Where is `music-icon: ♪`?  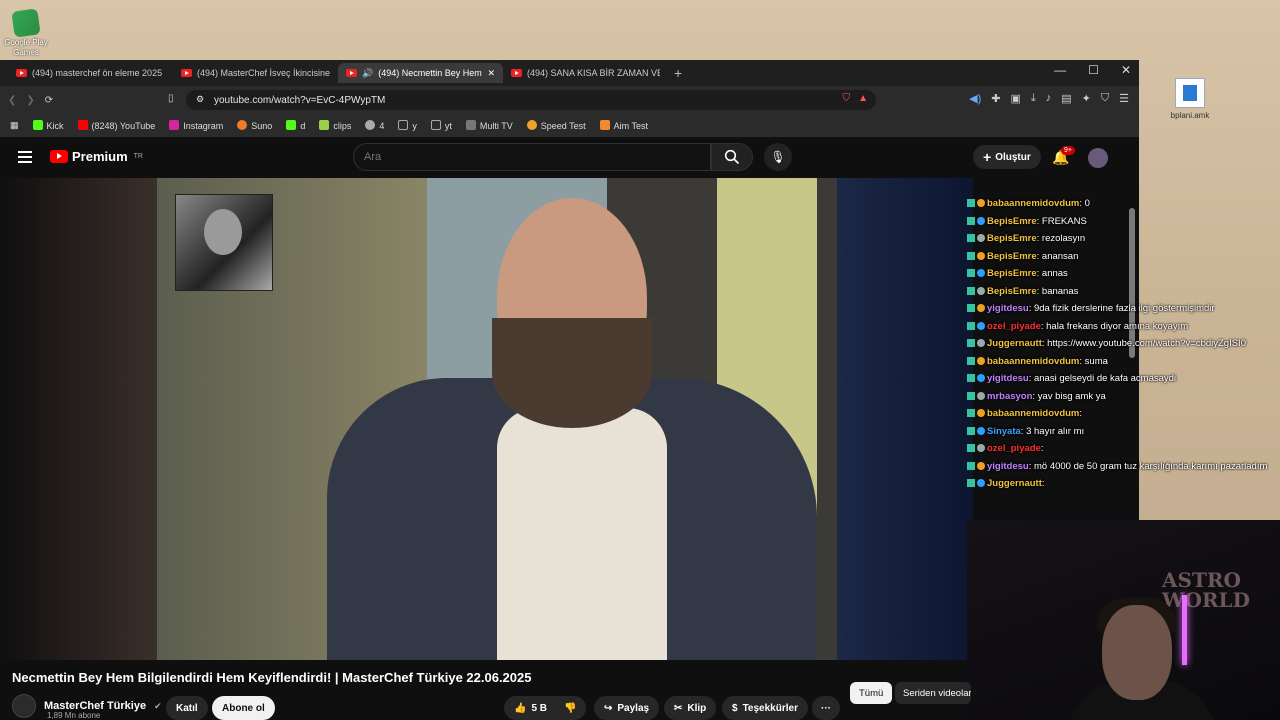
music-icon: ♪ is located at coordinates (1049, 98).